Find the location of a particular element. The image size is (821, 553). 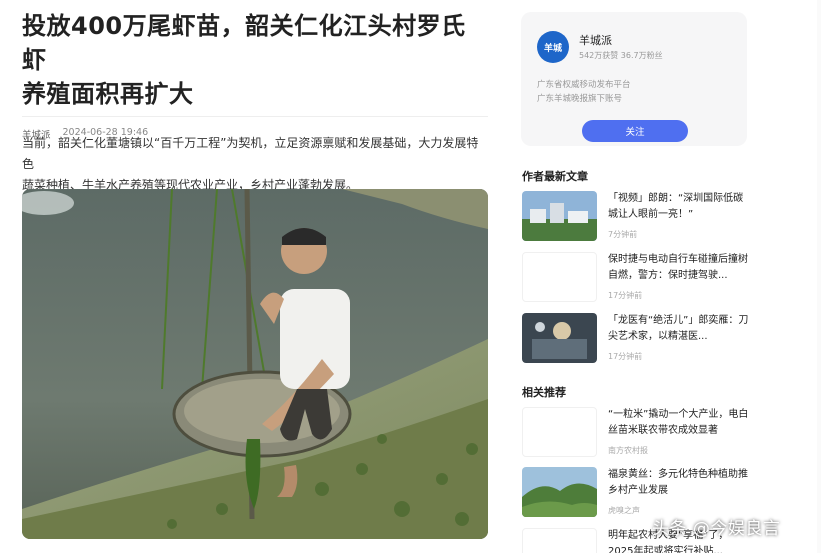

latest-article-item: 「龙医有“绝活儿”」郎奕雁：刀尖艺术家，以精湛医... 17分钟前 is located at coordinates (636, 338).